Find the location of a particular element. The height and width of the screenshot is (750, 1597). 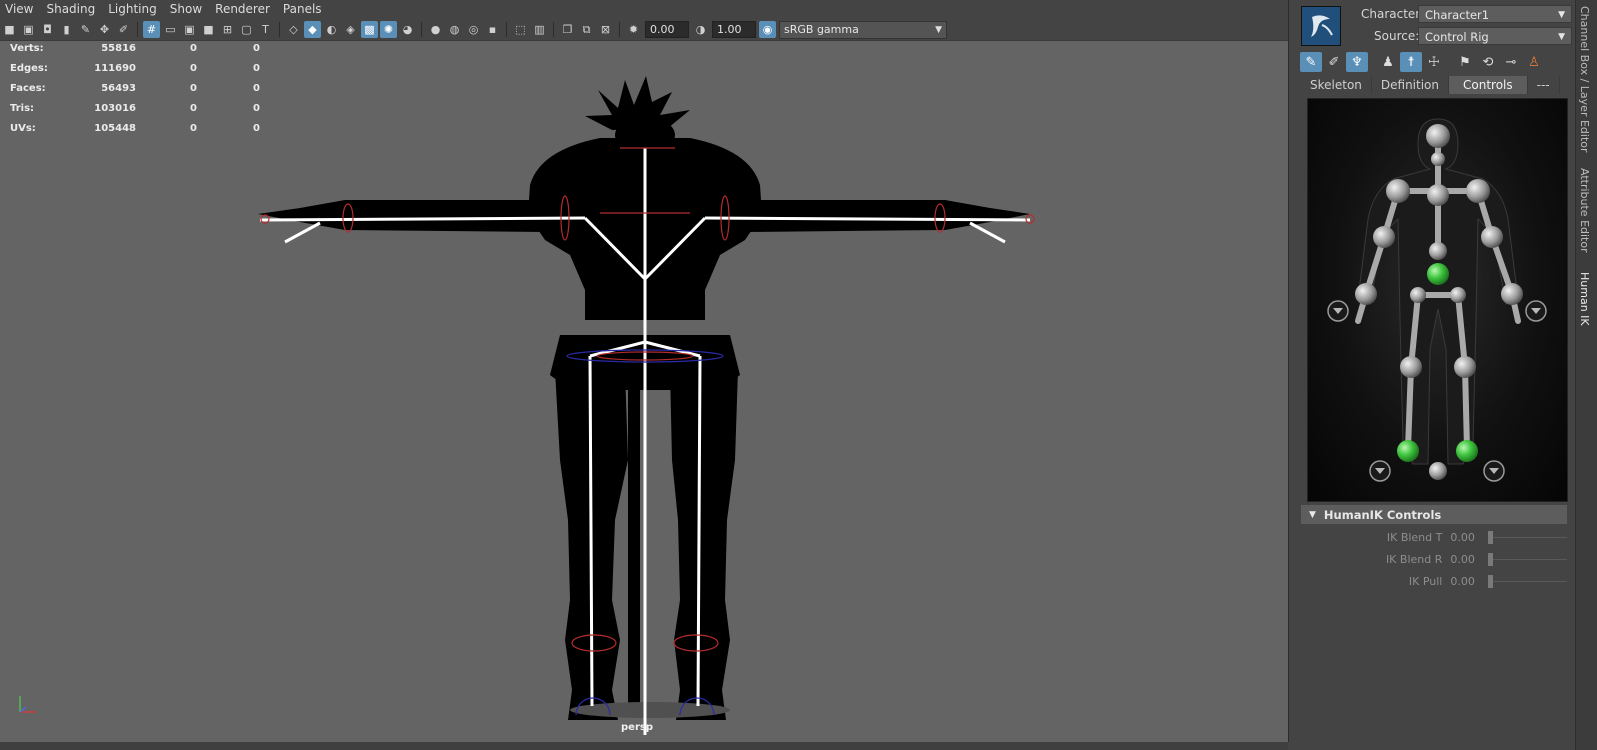

gamma-field: 1.00 is located at coordinates (734, 29).